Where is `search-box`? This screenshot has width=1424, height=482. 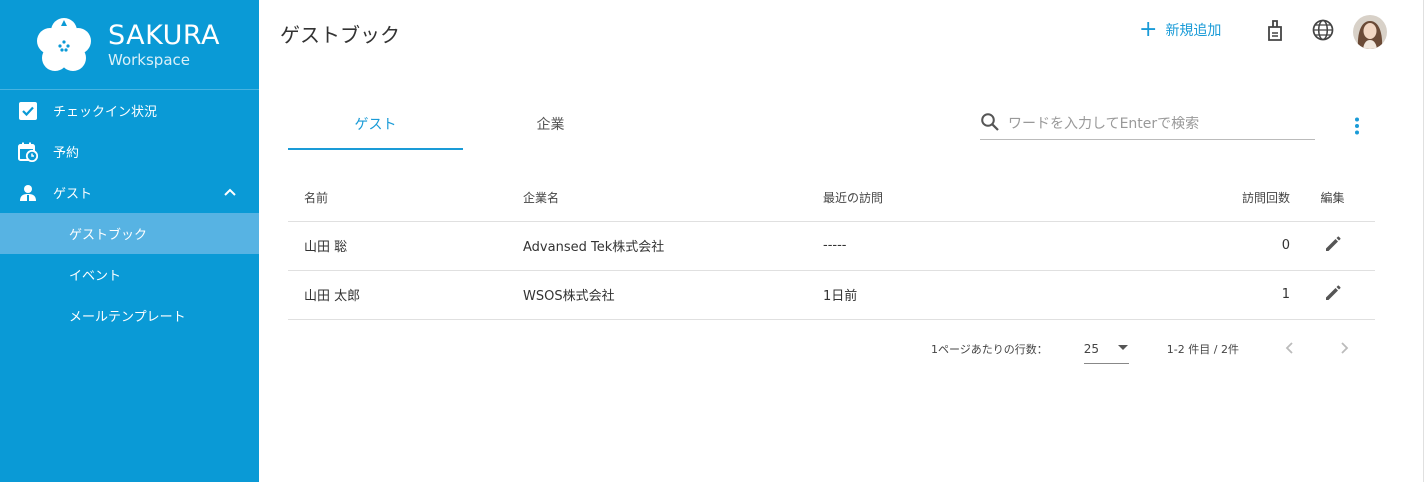
search-box is located at coordinates (1147, 124).